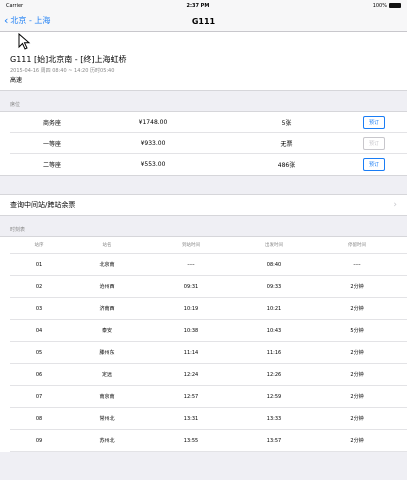 The image size is (407, 480). What do you see at coordinates (208, 309) in the screenshot?
I see `schedule-row: 03 济南西 10:19 10:21 2分钟` at bounding box center [208, 309].